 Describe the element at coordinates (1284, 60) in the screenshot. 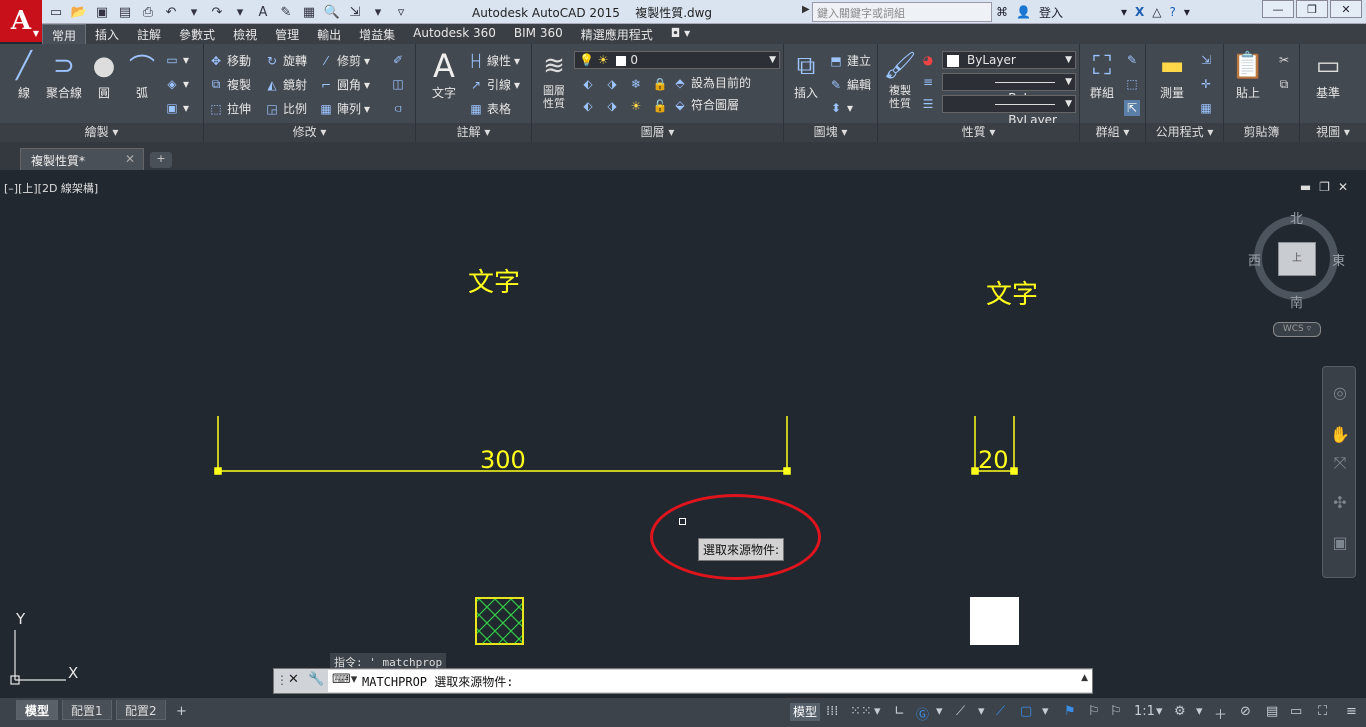

I see `cut-tool: ✂` at that location.